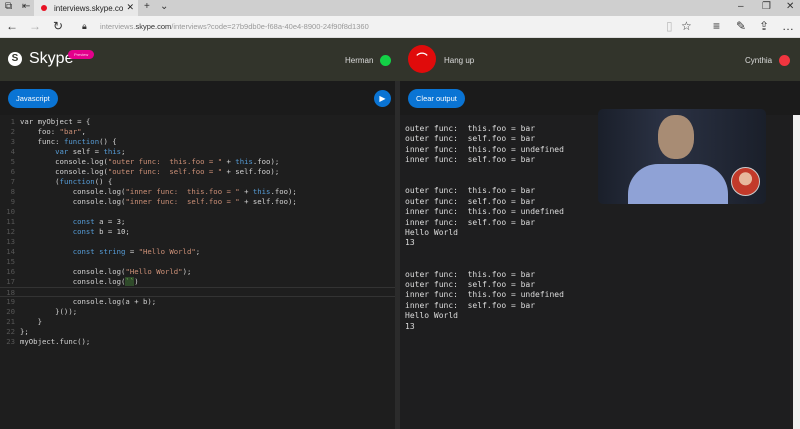  Describe the element at coordinates (88, 301) in the screenshot. I see `code-token: console.log(a + b);` at that location.